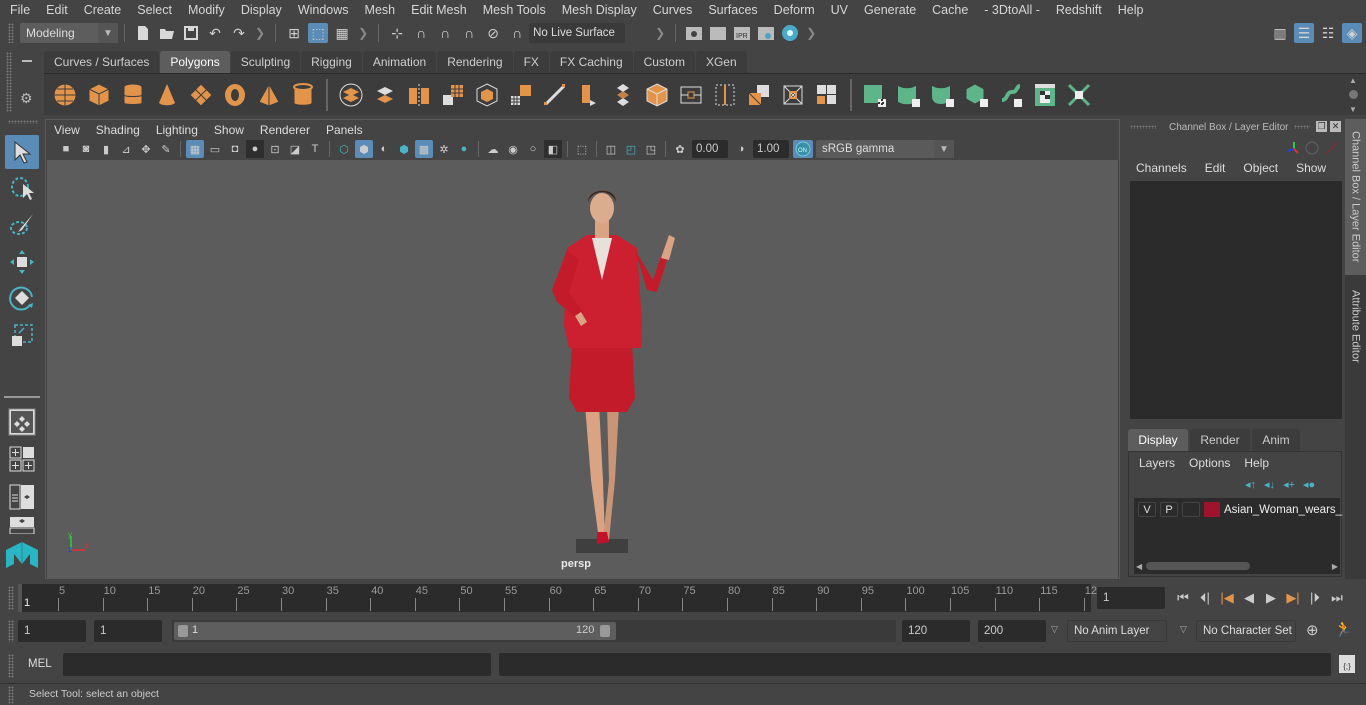  I want to click on panel-menu-lighting: Lighting, so click(177, 130).